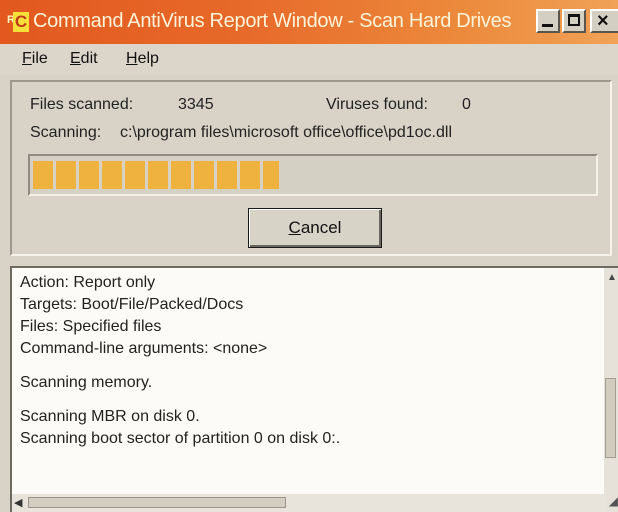  Describe the element at coordinates (142, 59) in the screenshot. I see `menu-help: Help` at that location.